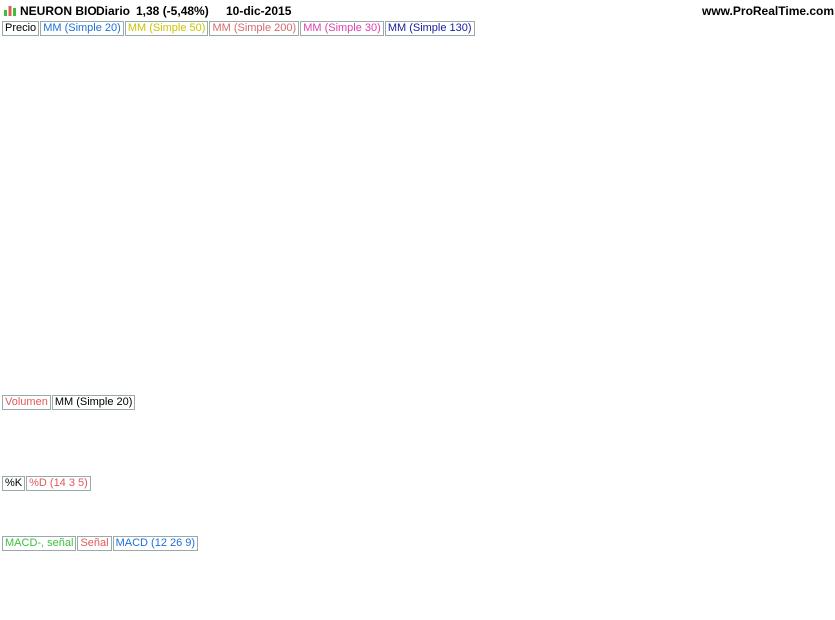  I want to click on stoch-line, so click(381, 504).